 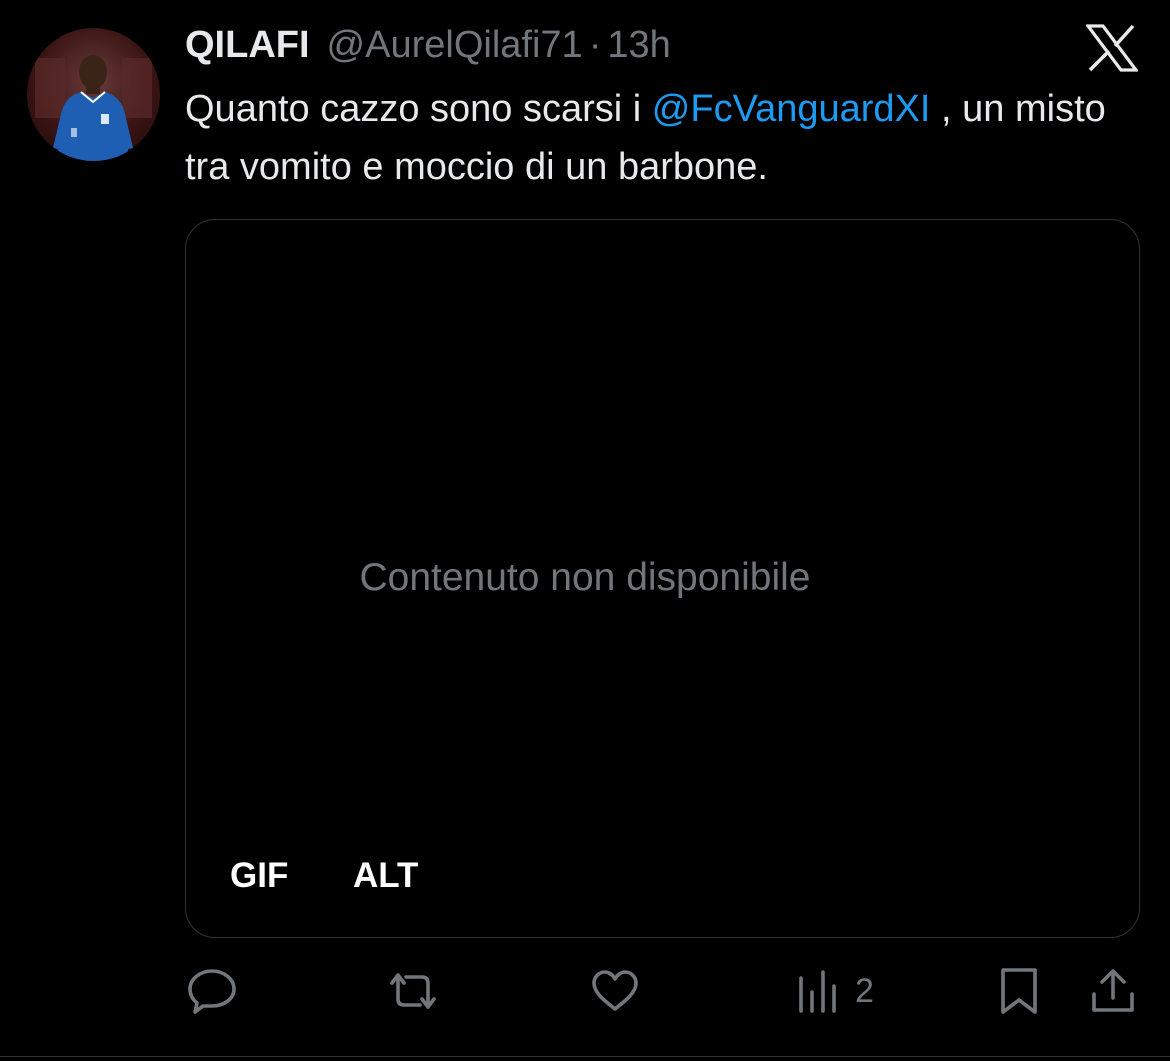 I want to click on bookmark-icon, so click(x=1019, y=991).